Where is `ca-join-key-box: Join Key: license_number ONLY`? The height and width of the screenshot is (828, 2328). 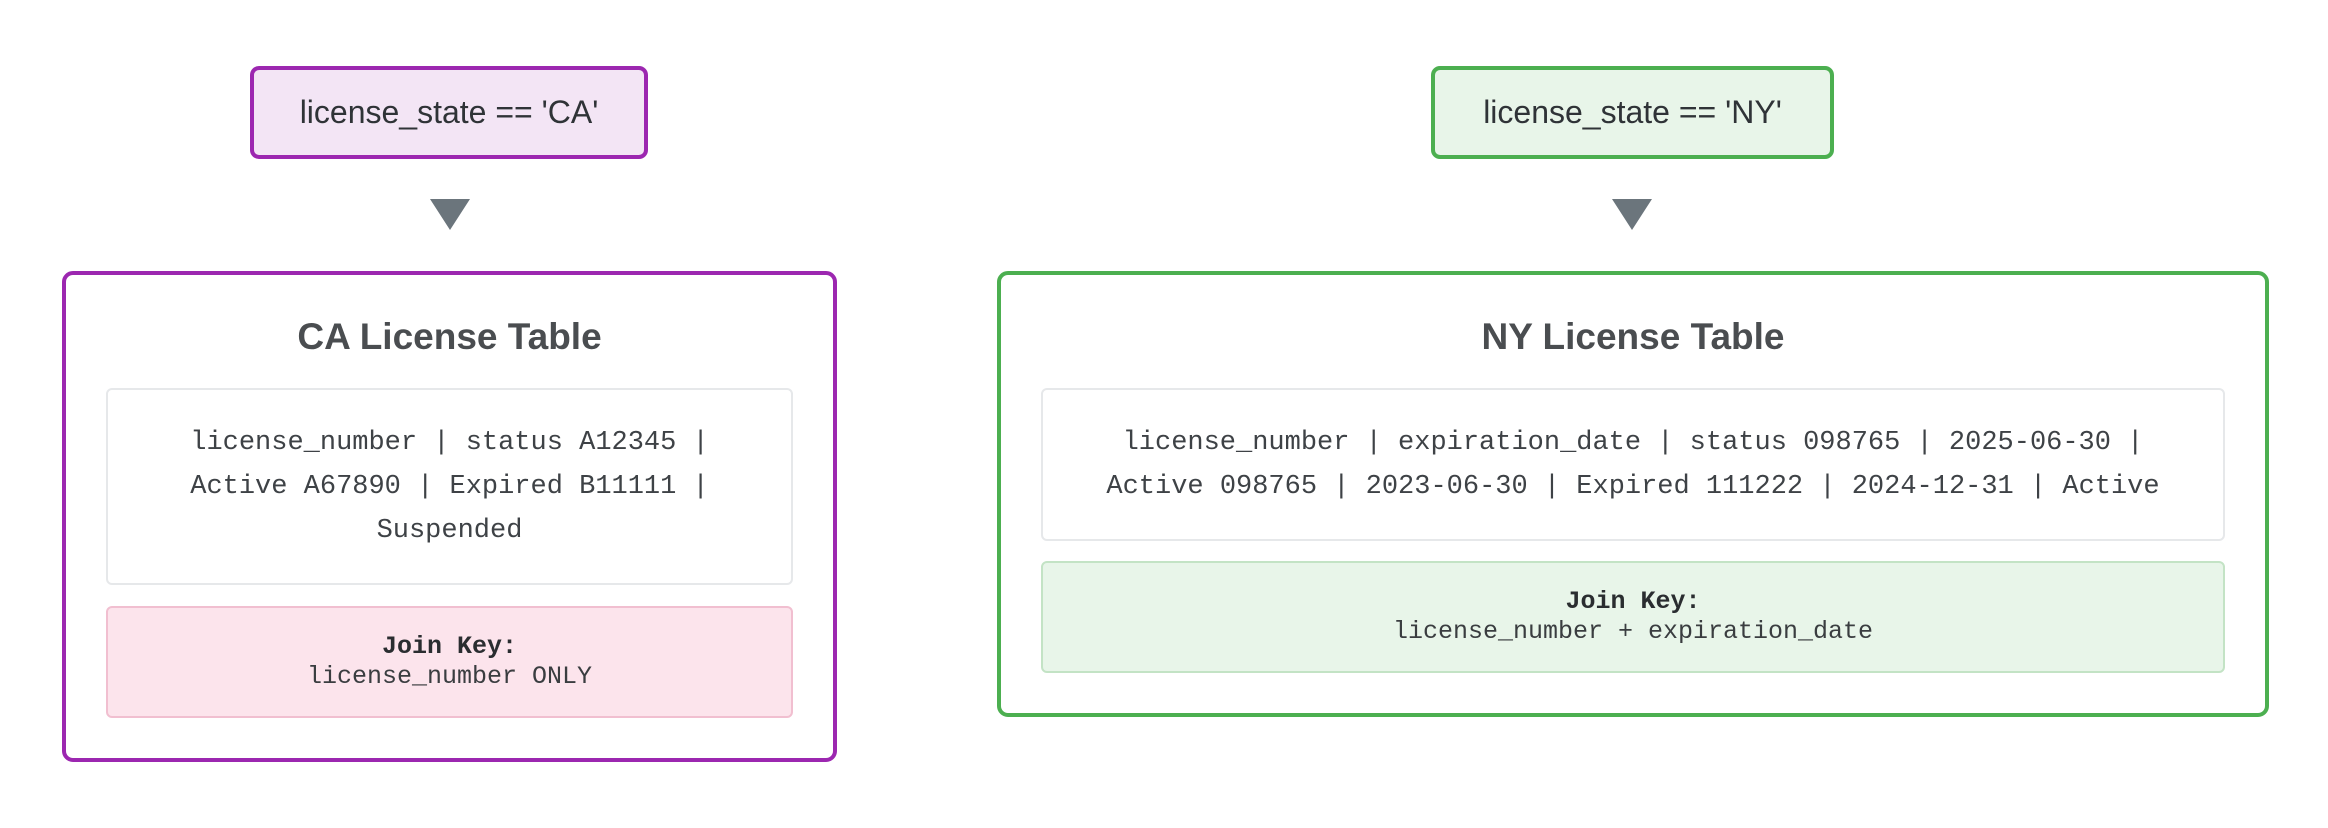
ca-join-key-box: Join Key: license_number ONLY is located at coordinates (449, 662).